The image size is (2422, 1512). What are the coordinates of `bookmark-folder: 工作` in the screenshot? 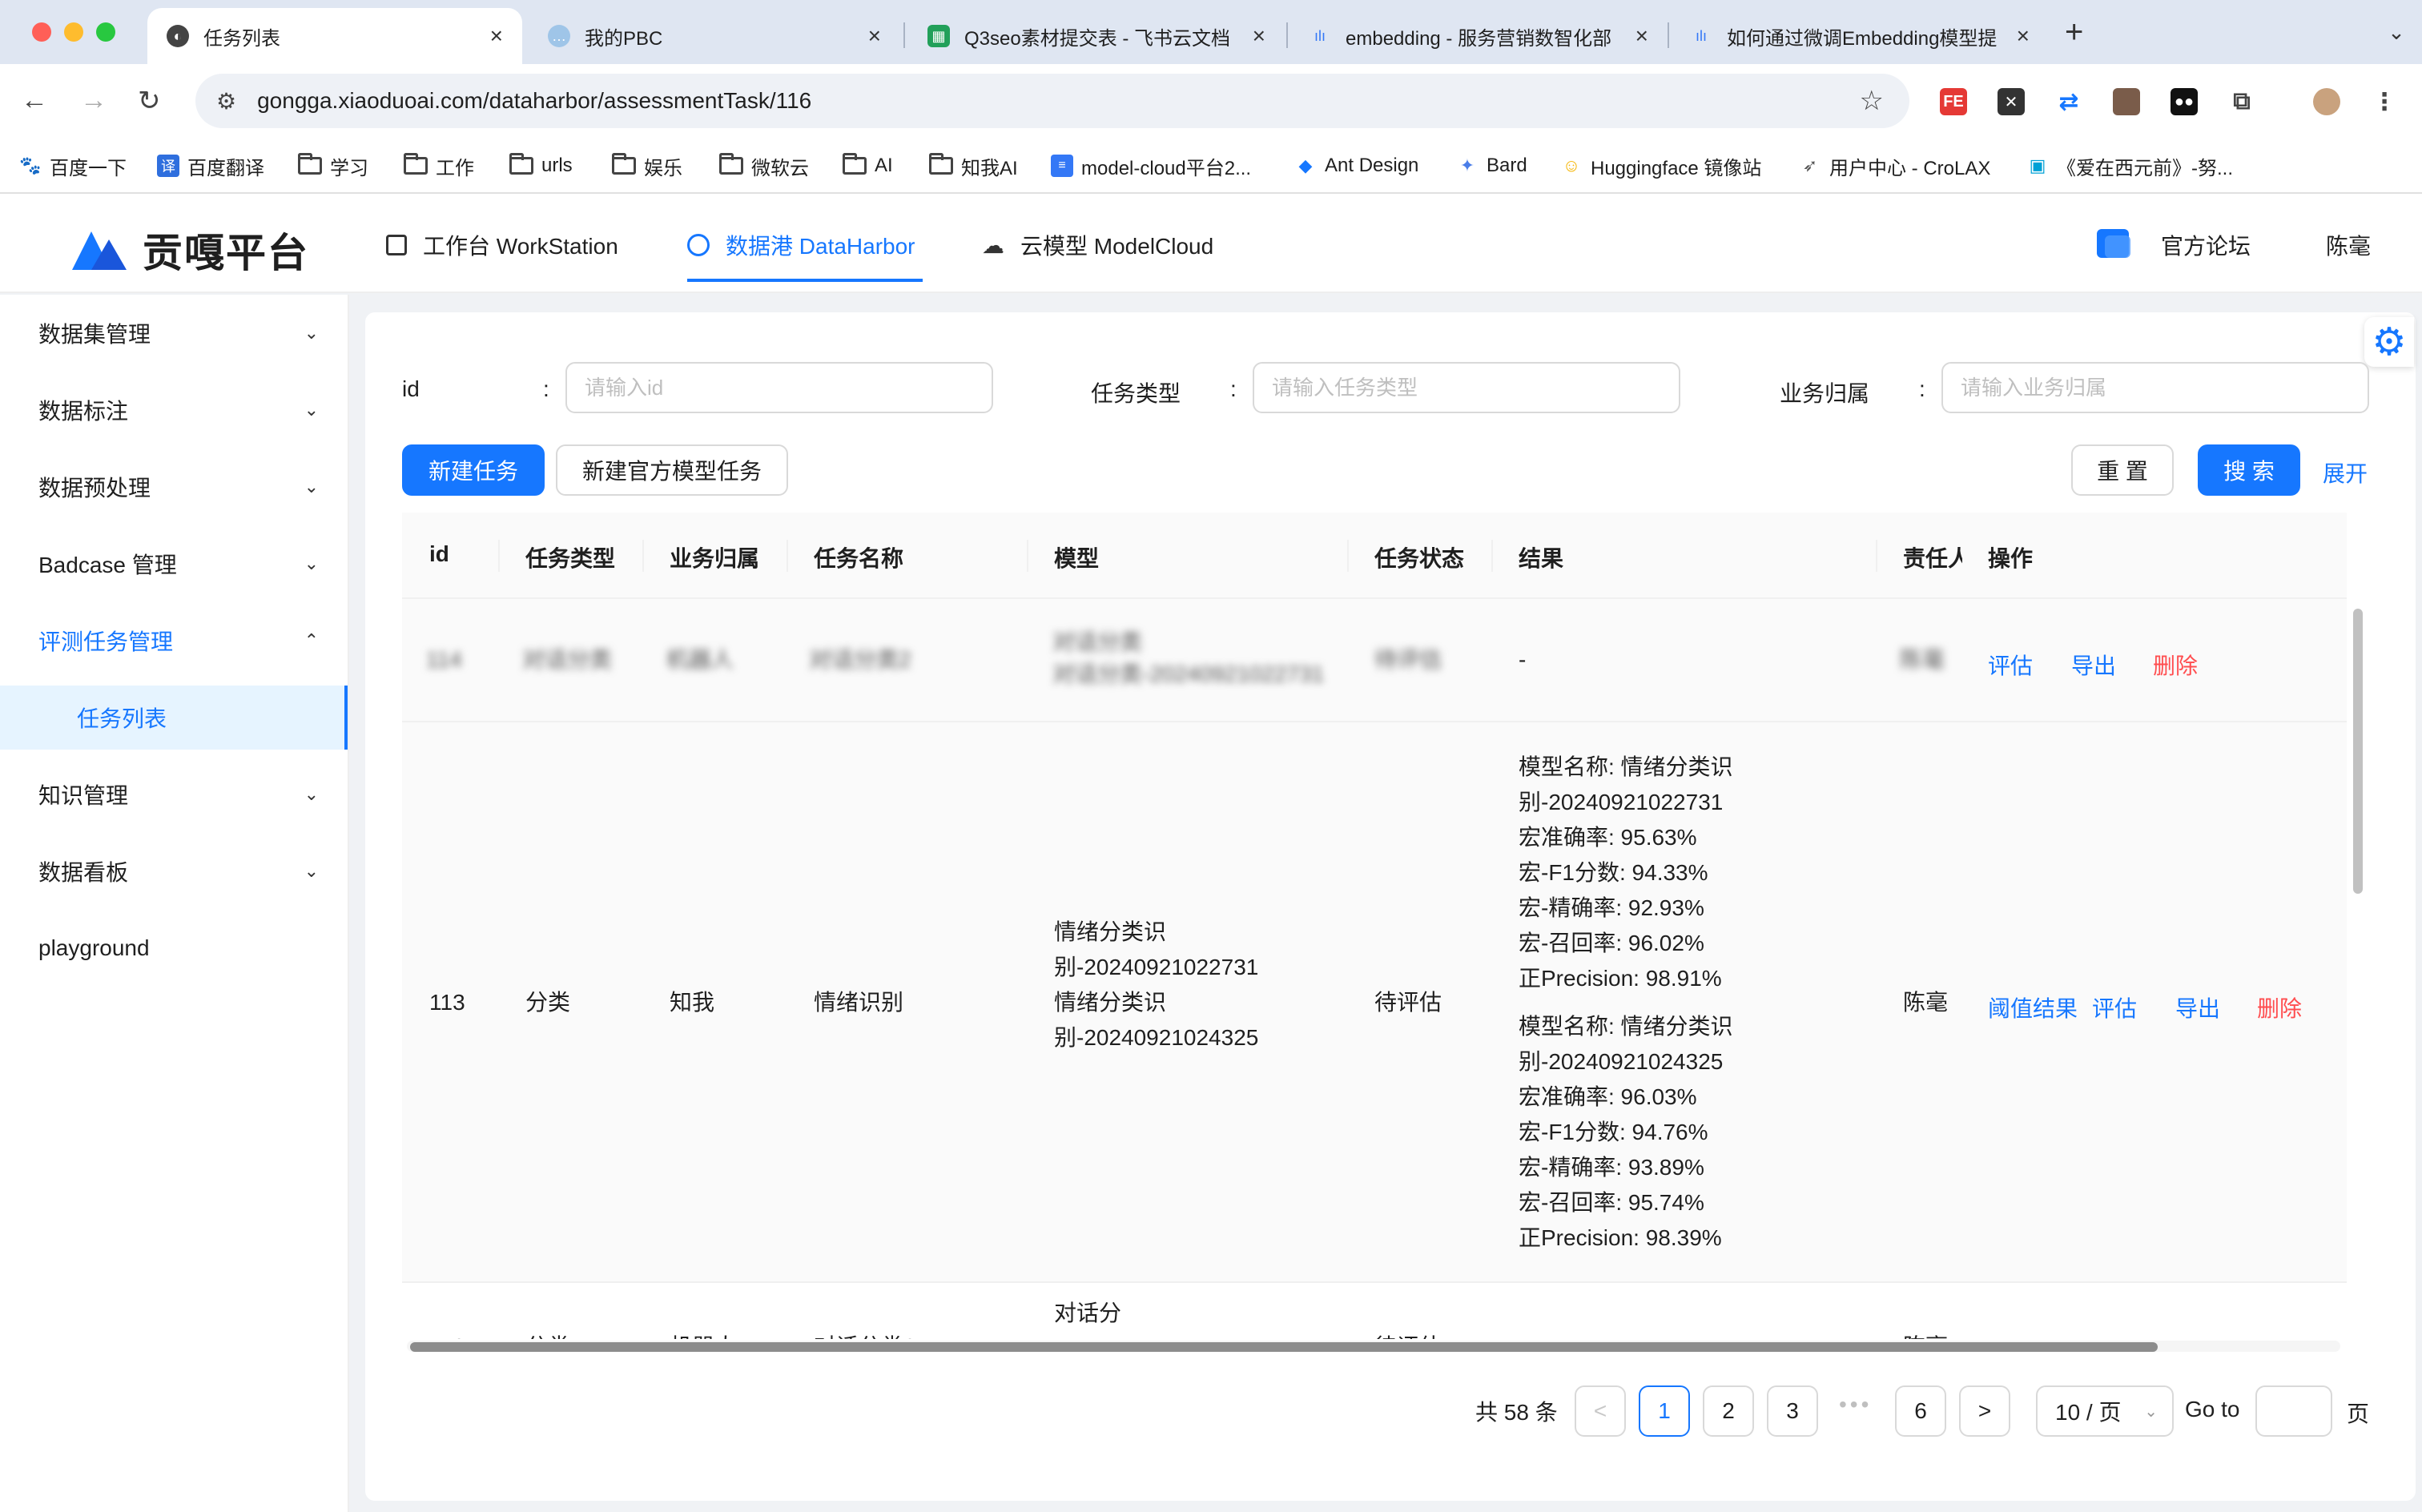 It's located at (439, 166).